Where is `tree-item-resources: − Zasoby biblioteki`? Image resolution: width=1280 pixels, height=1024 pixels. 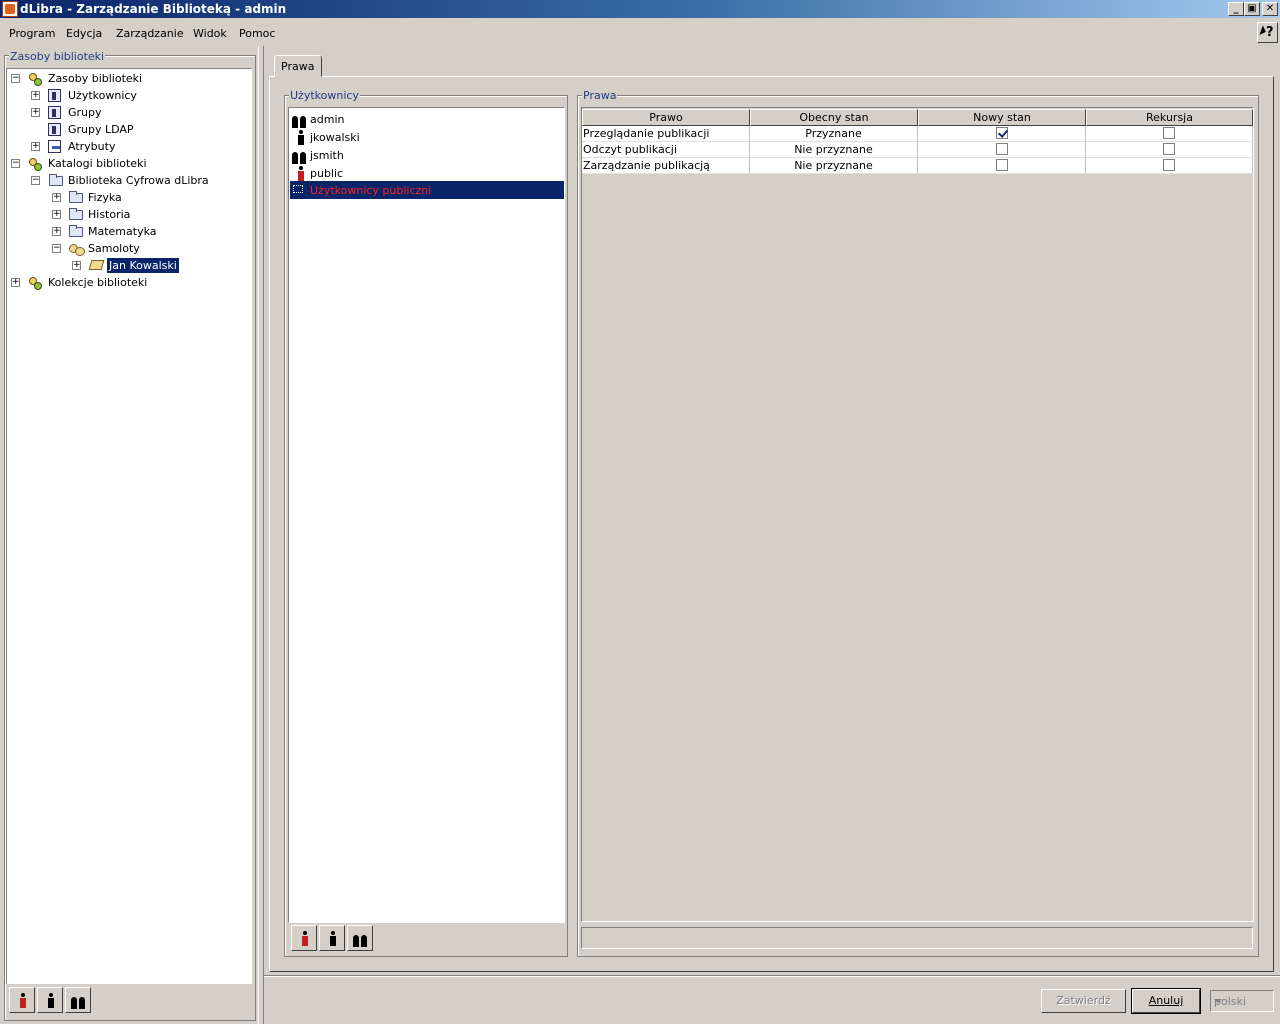
tree-item-resources: − Zasoby biblioteki is located at coordinates (129, 79).